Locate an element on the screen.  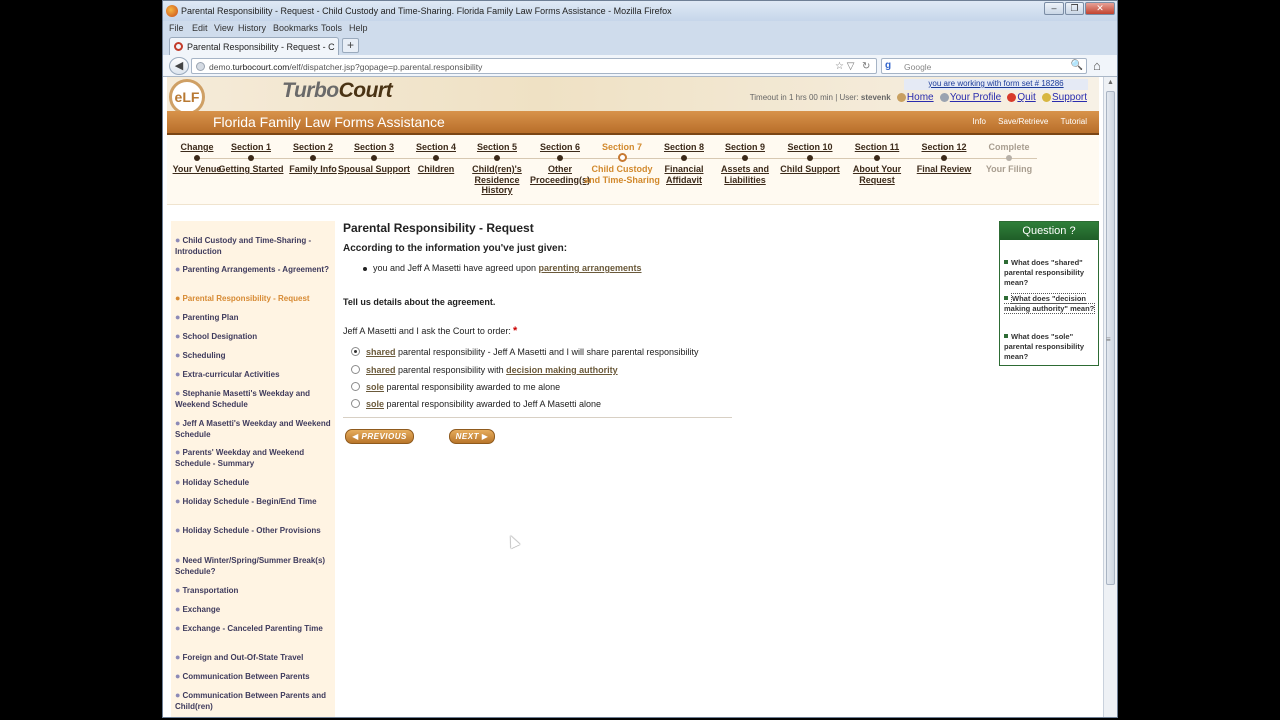
menu-edit: Edit is located at coordinates (200, 28).